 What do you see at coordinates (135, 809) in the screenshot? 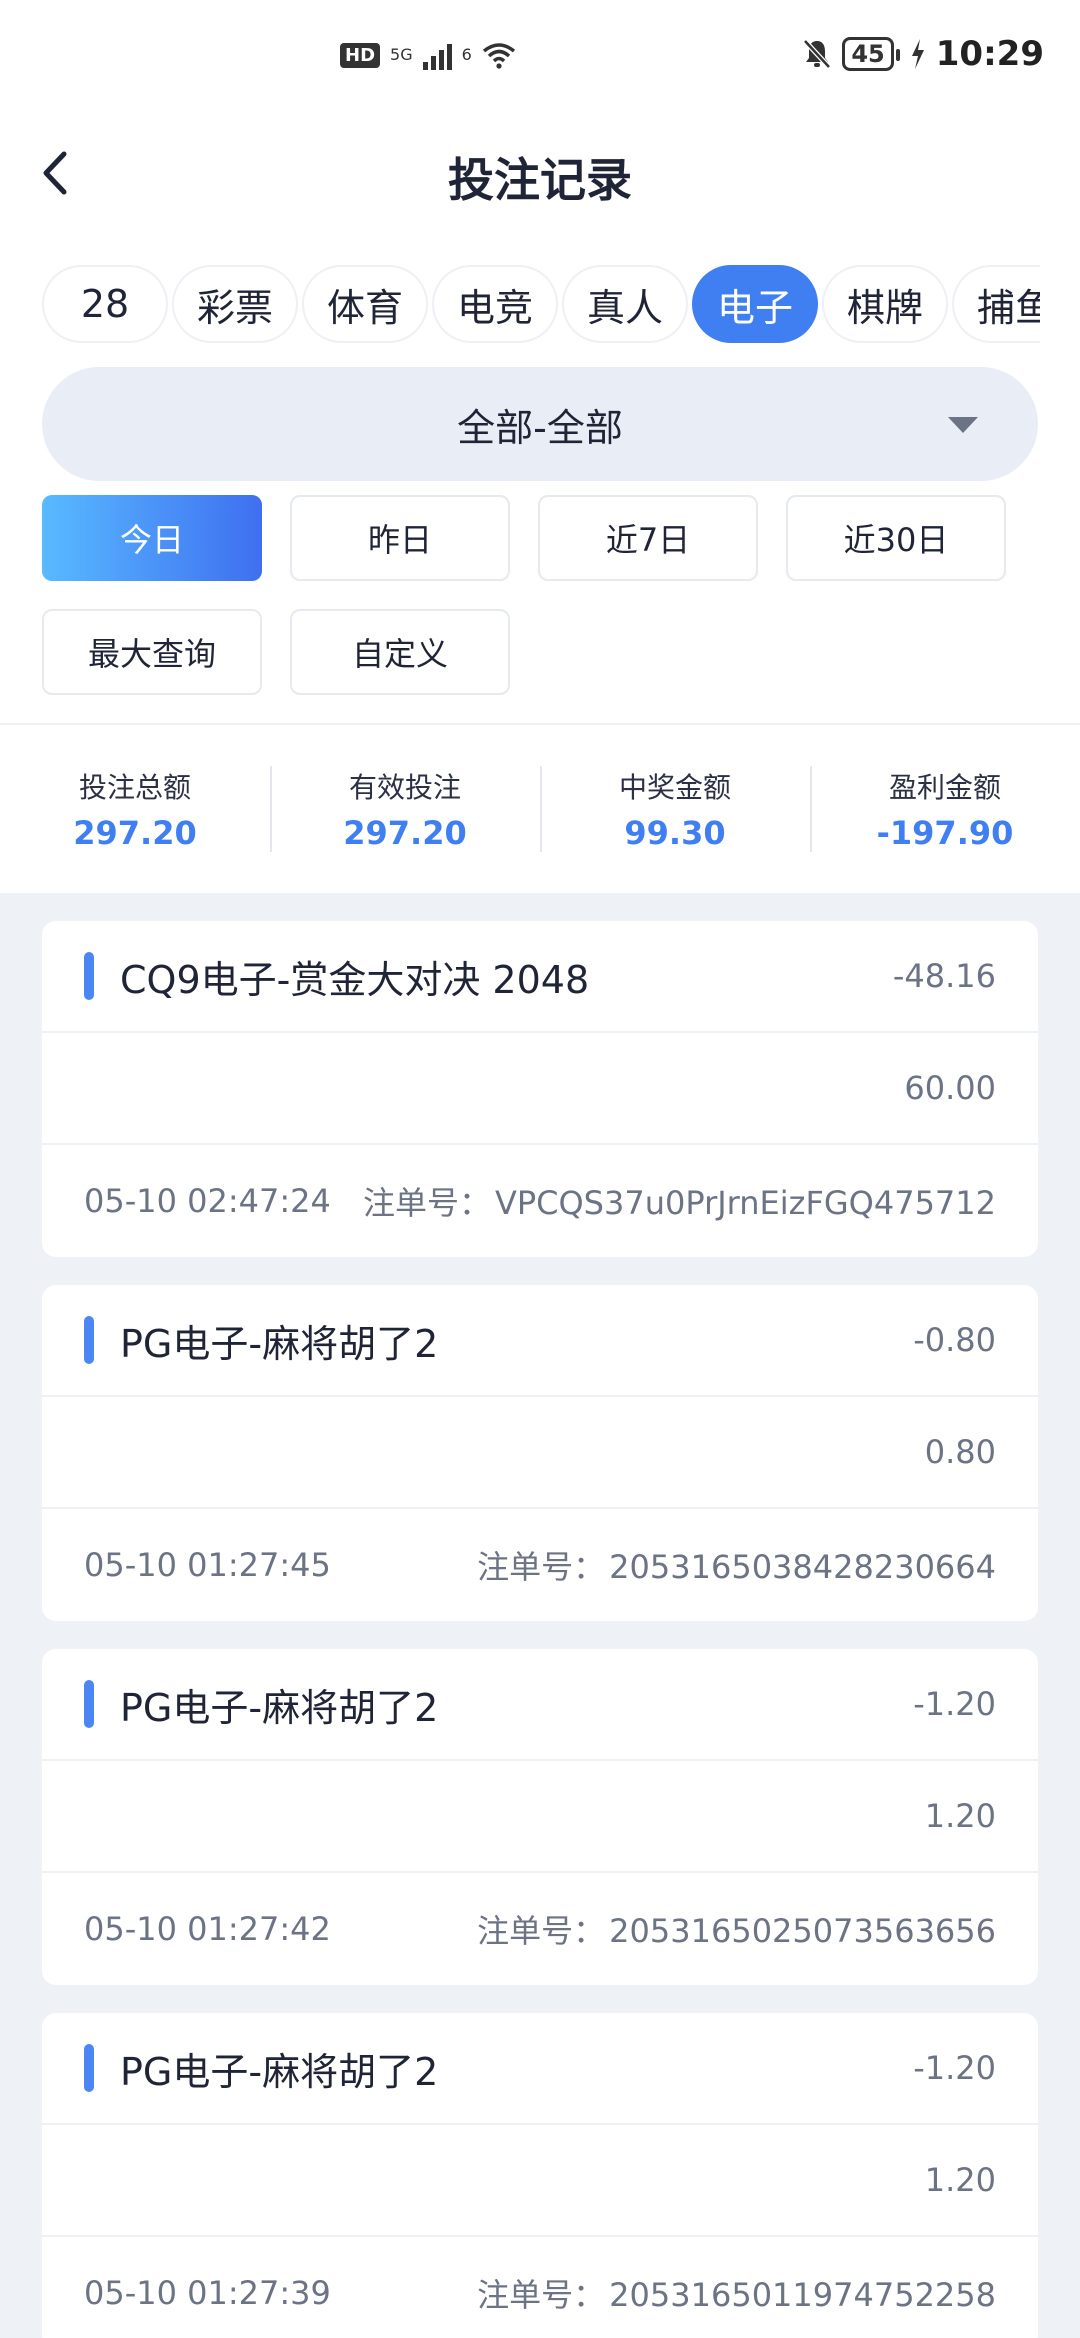
I see `summary-total-bet: 投注总额 297.20` at bounding box center [135, 809].